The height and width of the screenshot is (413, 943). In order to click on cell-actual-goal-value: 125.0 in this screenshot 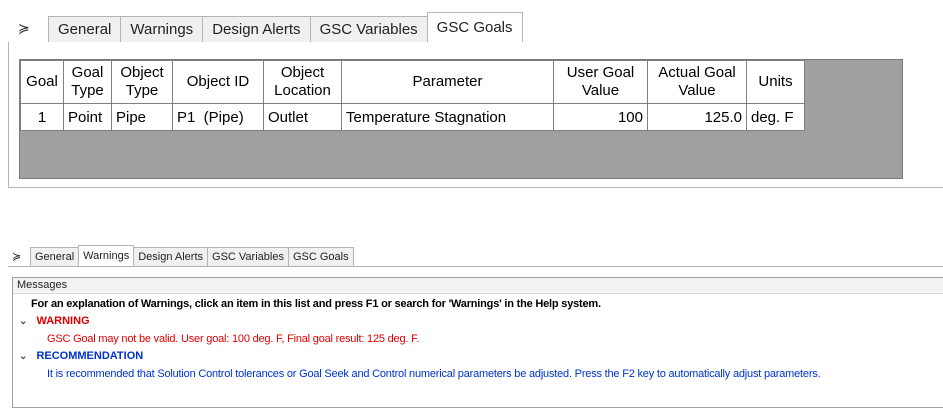, I will do `click(697, 117)`.